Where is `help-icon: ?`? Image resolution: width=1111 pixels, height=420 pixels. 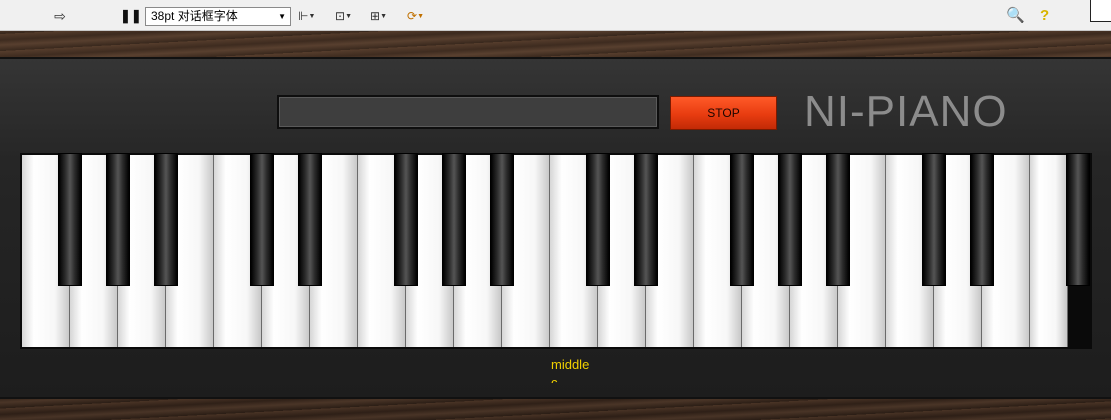 help-icon: ? is located at coordinates (1047, 16).